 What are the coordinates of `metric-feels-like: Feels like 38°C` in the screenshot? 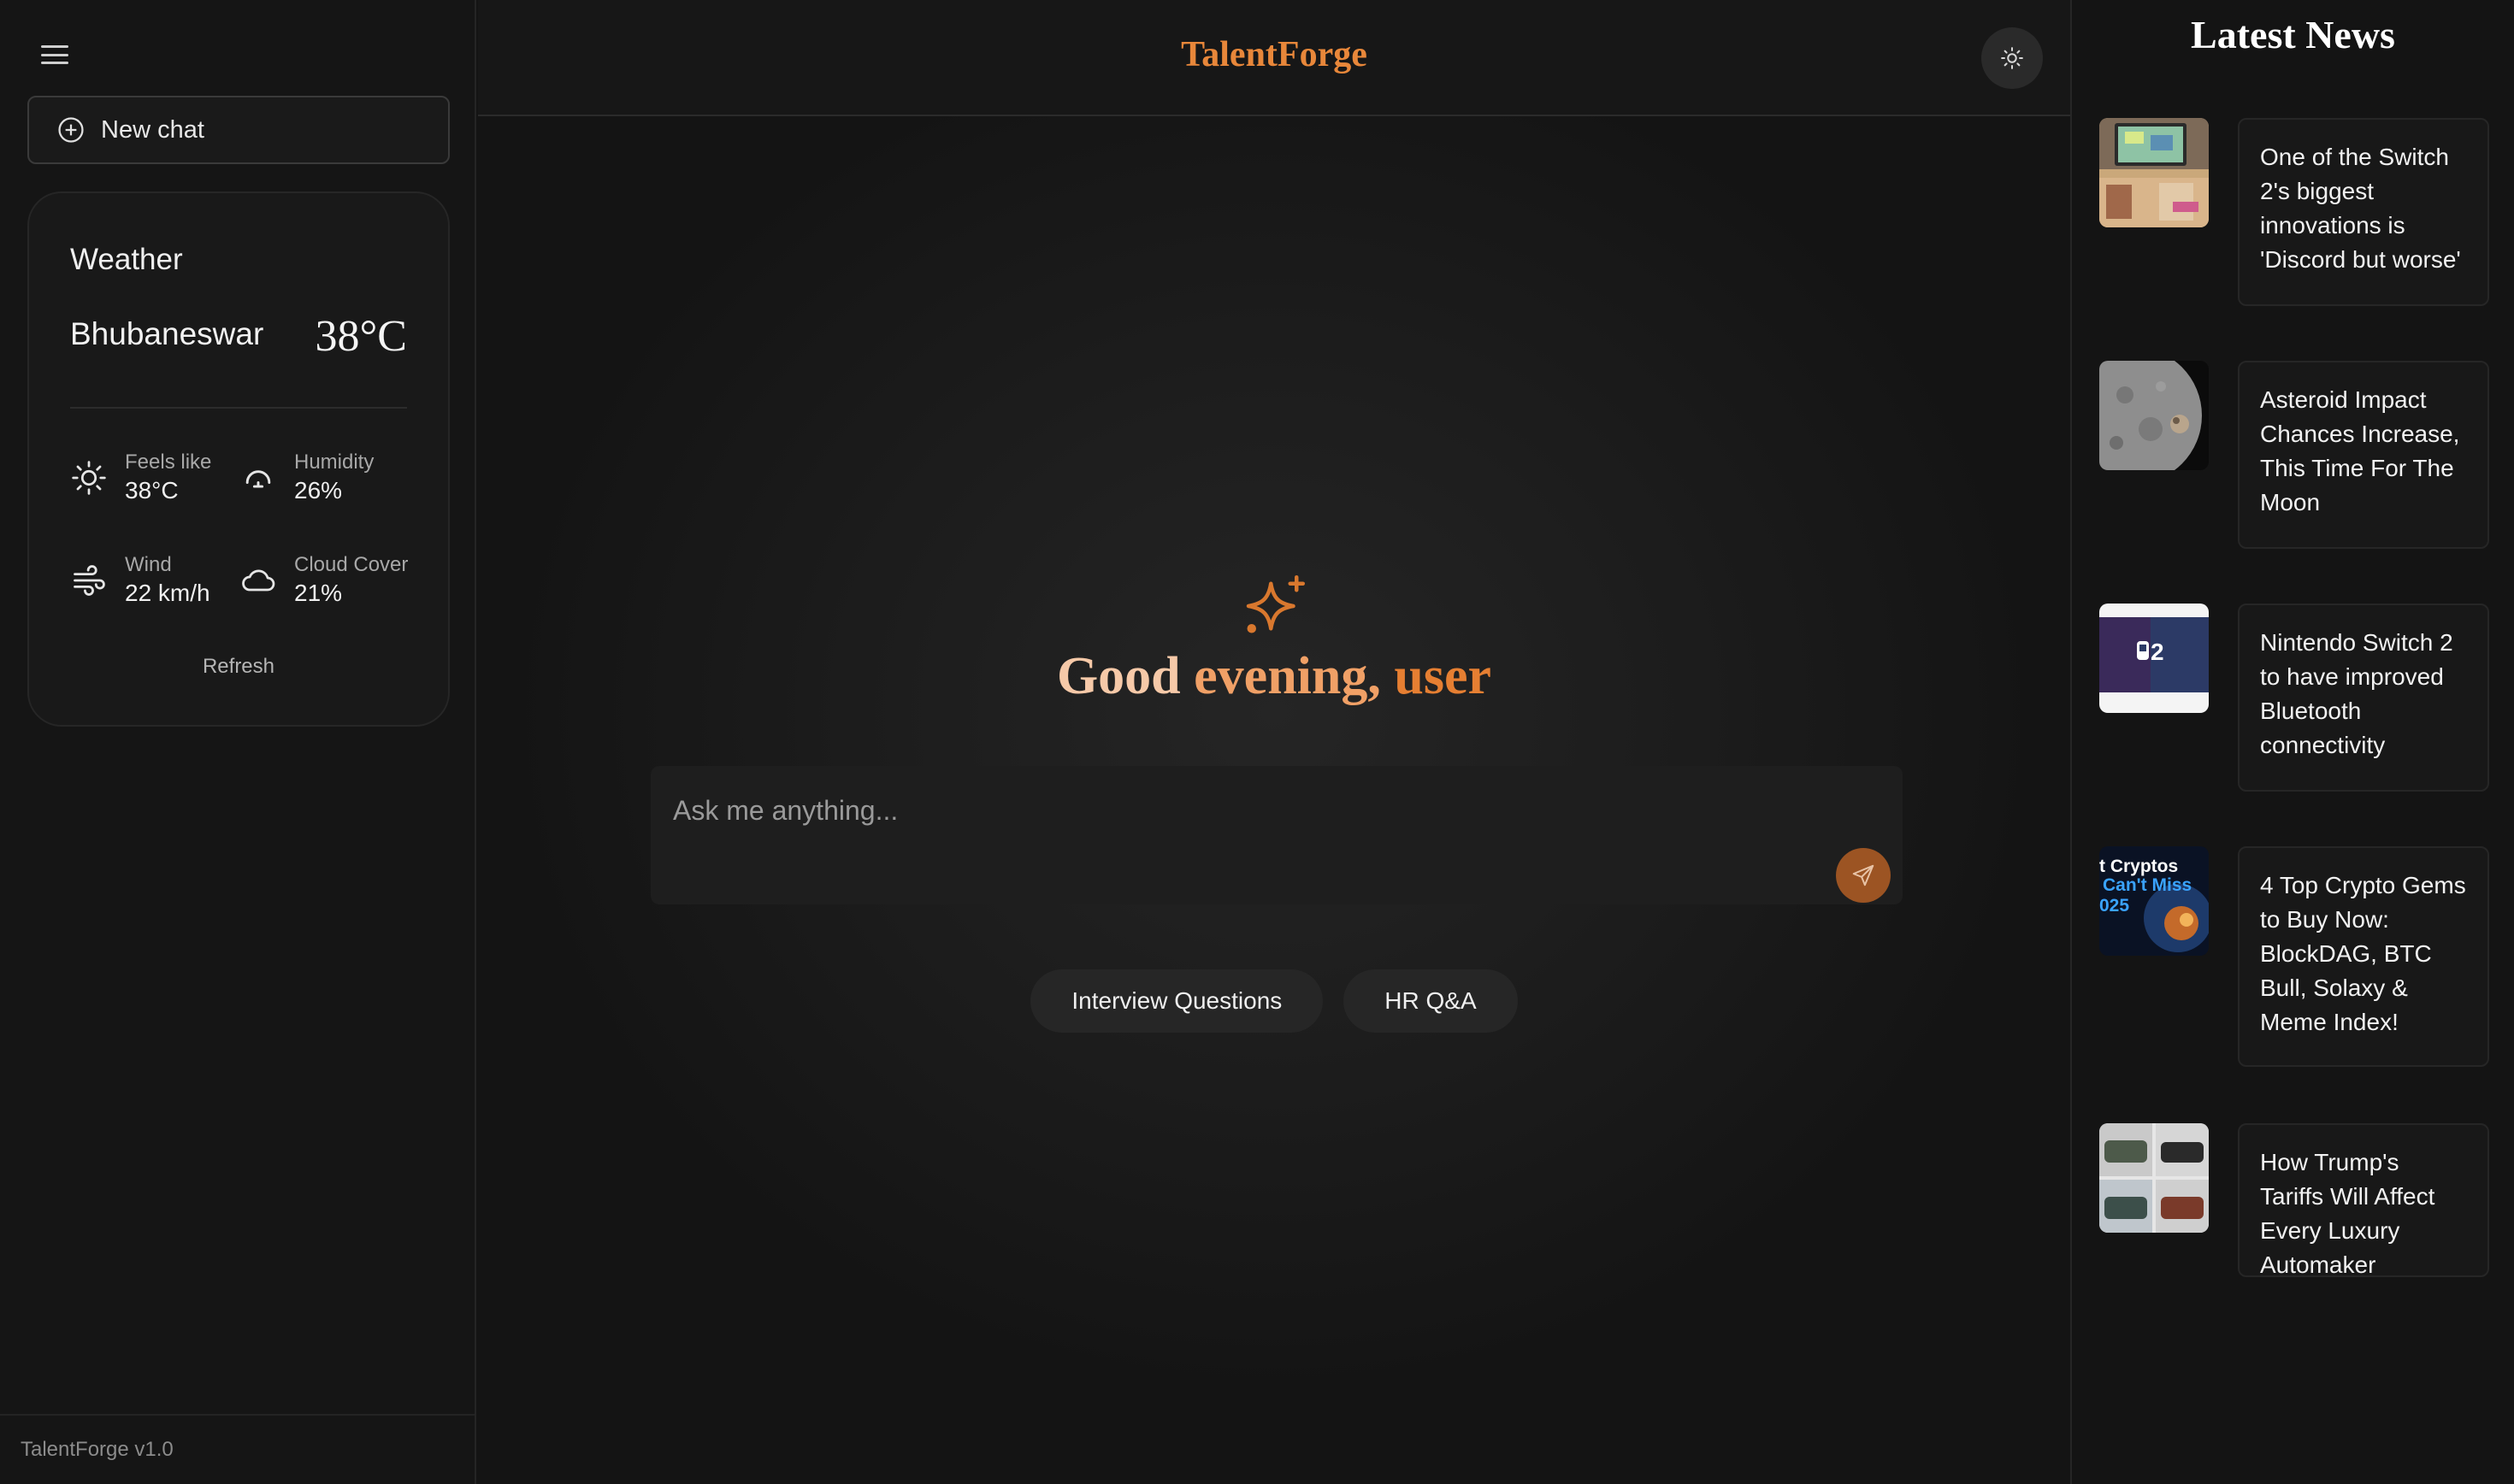 It's located at (141, 478).